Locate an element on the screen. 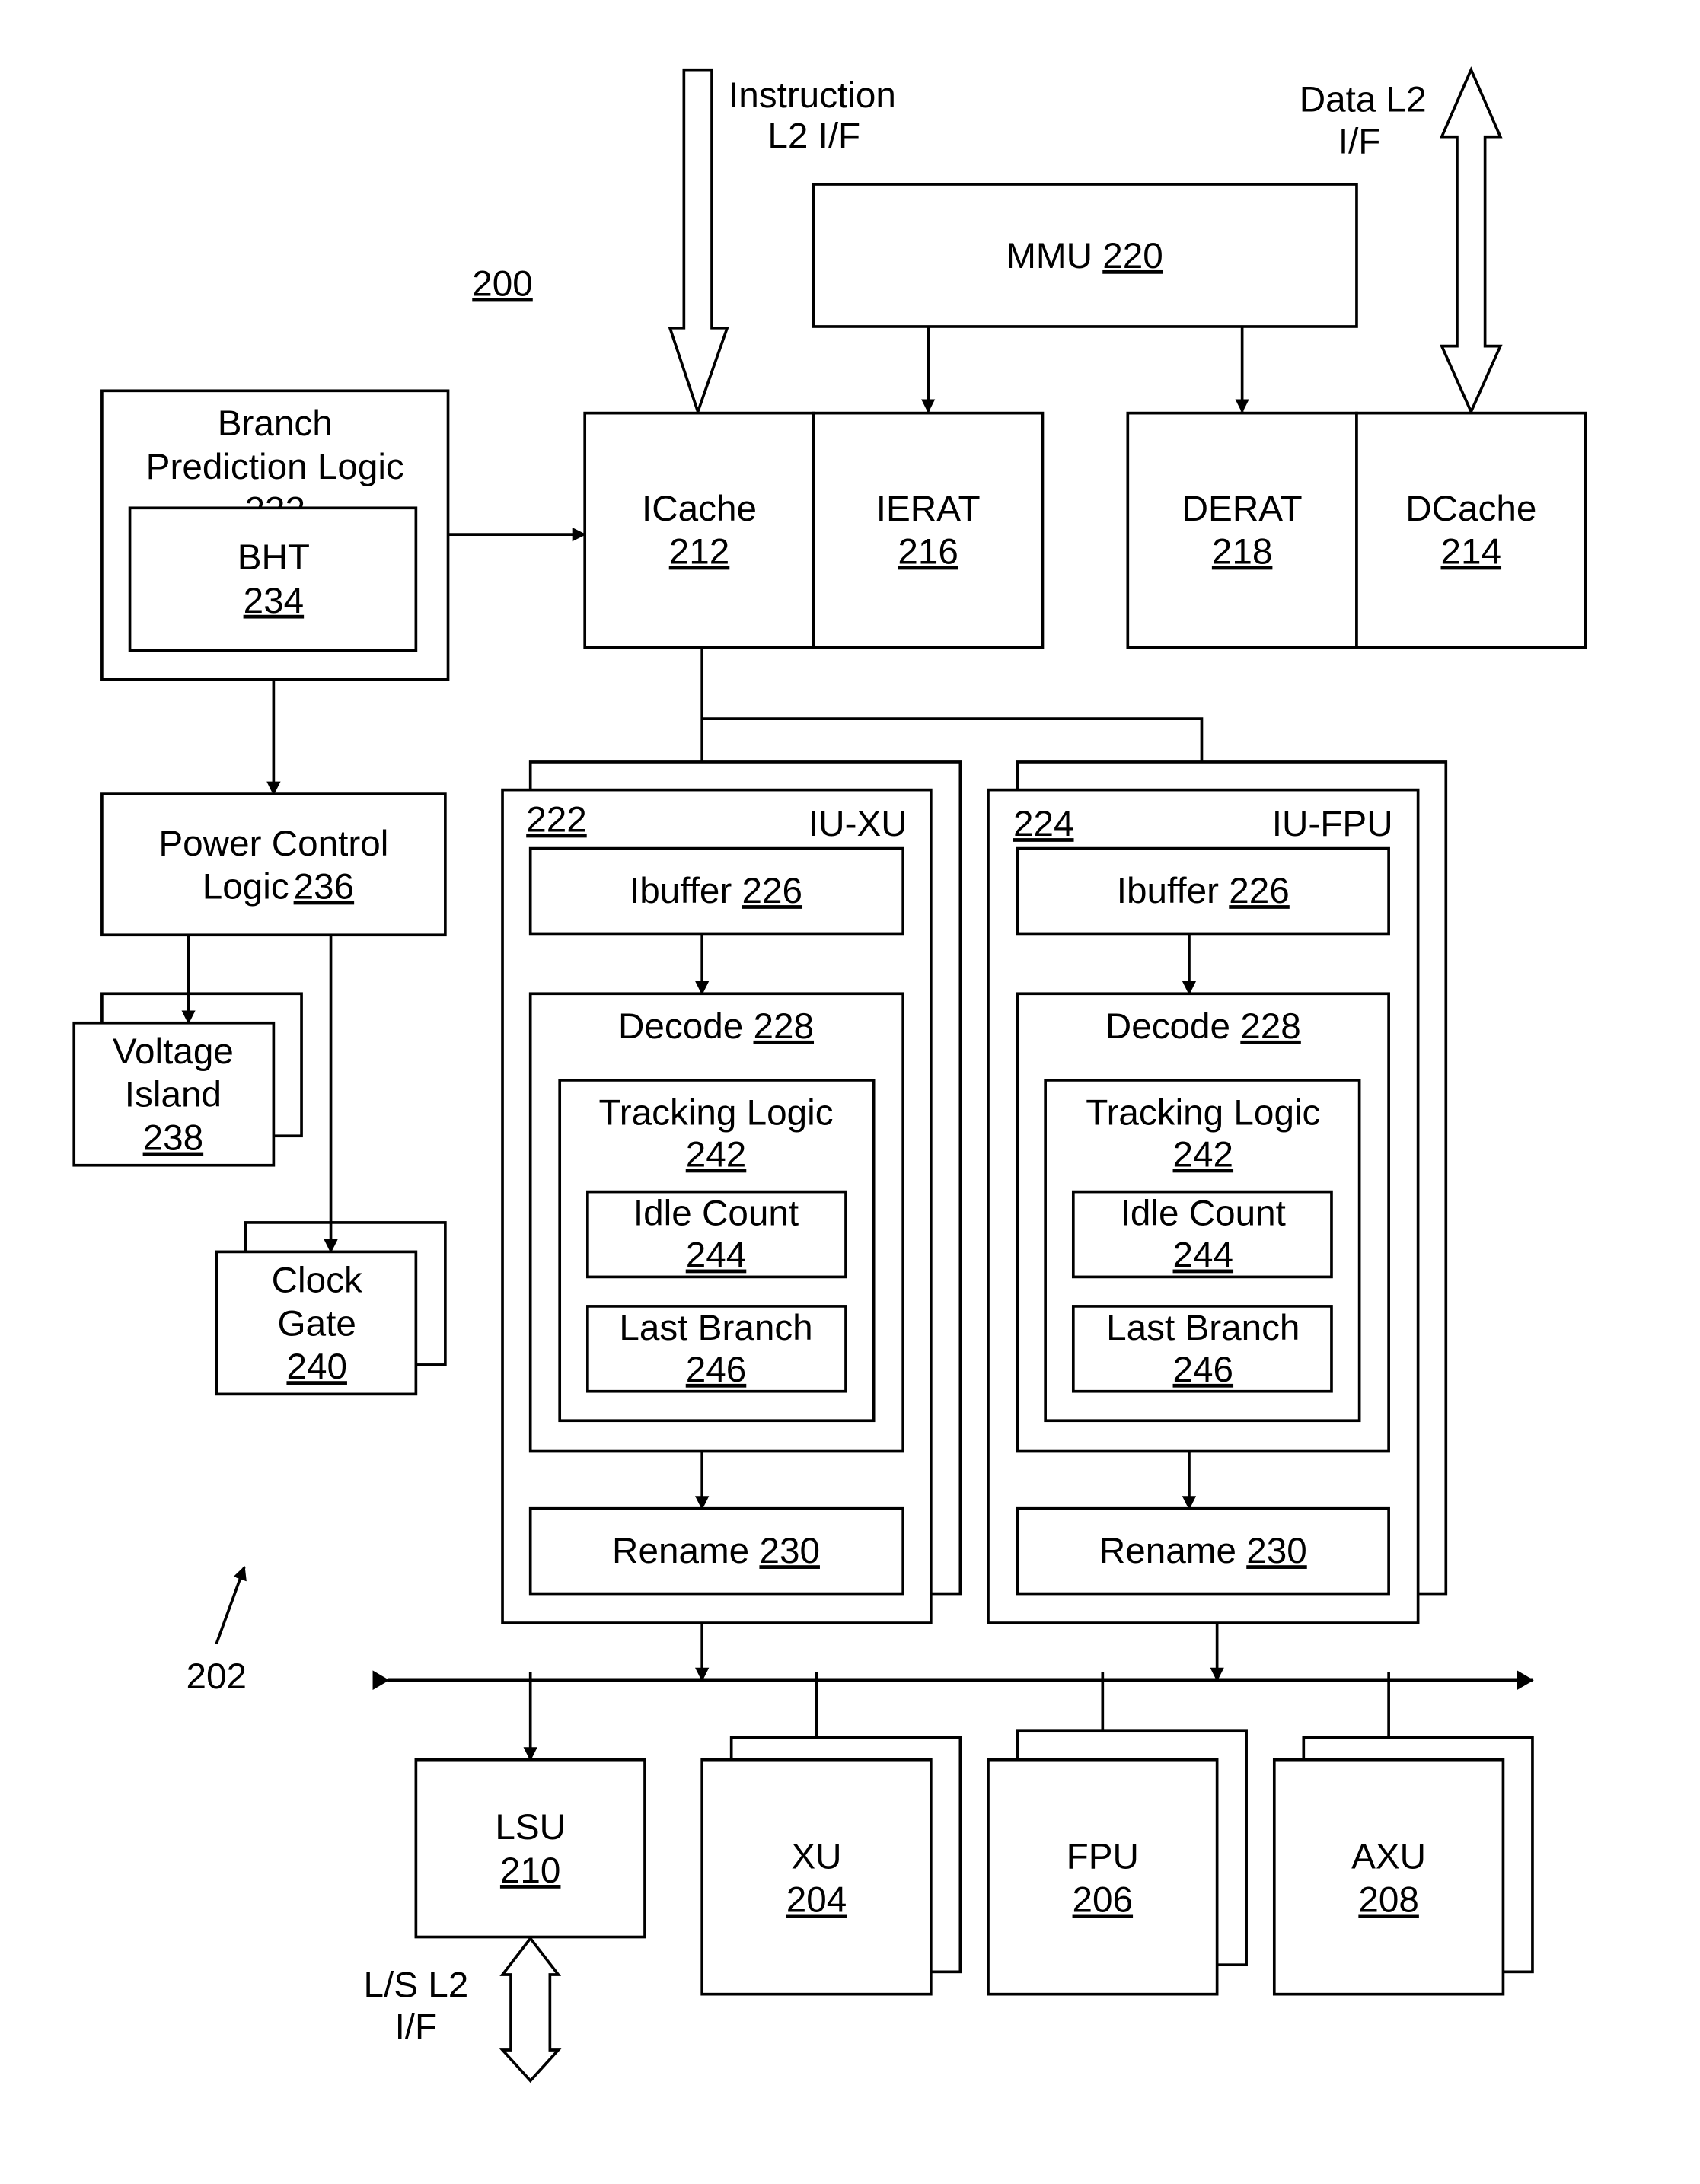 The image size is (1700, 2184). svg-text: LSU is located at coordinates (530, 1827).